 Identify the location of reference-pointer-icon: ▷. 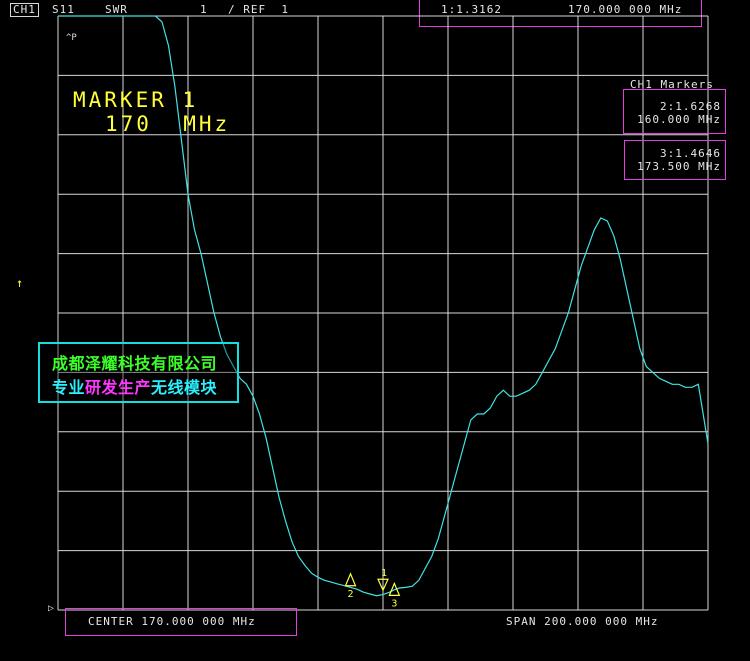
(51, 608).